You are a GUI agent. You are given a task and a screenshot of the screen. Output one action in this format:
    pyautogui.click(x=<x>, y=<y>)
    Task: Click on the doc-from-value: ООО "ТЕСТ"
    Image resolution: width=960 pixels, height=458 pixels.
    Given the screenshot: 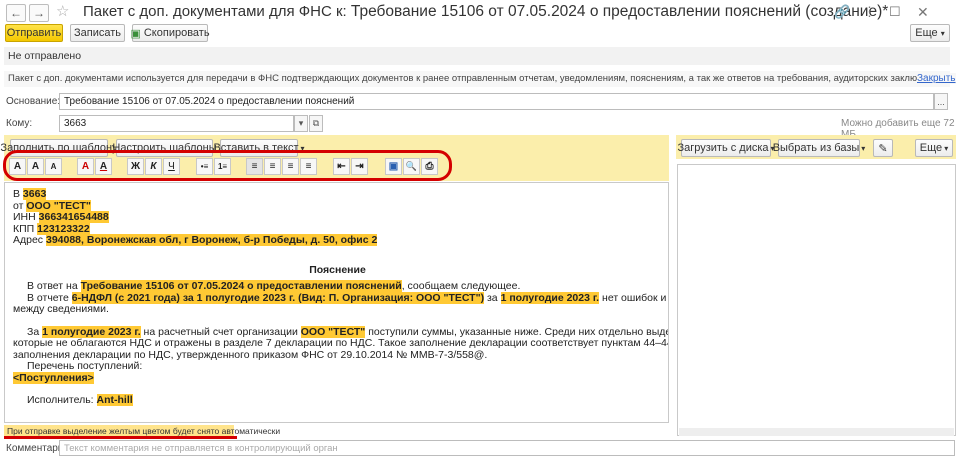 What is the action you would take?
    pyautogui.click(x=58, y=205)
    